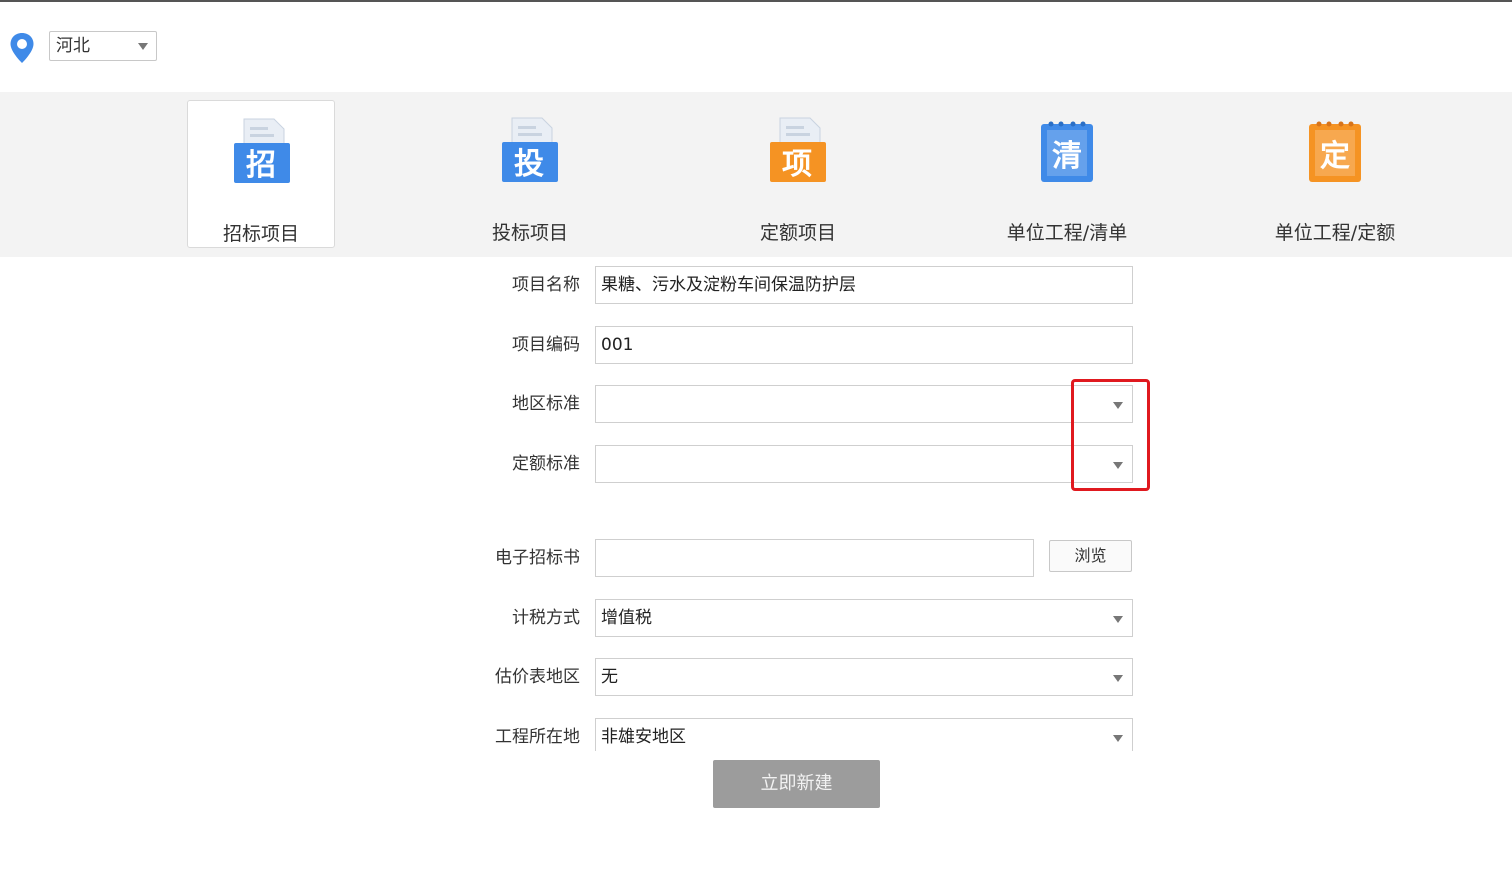 Image resolution: width=1512 pixels, height=871 pixels. Describe the element at coordinates (865, 755) in the screenshot. I see `scroll-clip` at that location.